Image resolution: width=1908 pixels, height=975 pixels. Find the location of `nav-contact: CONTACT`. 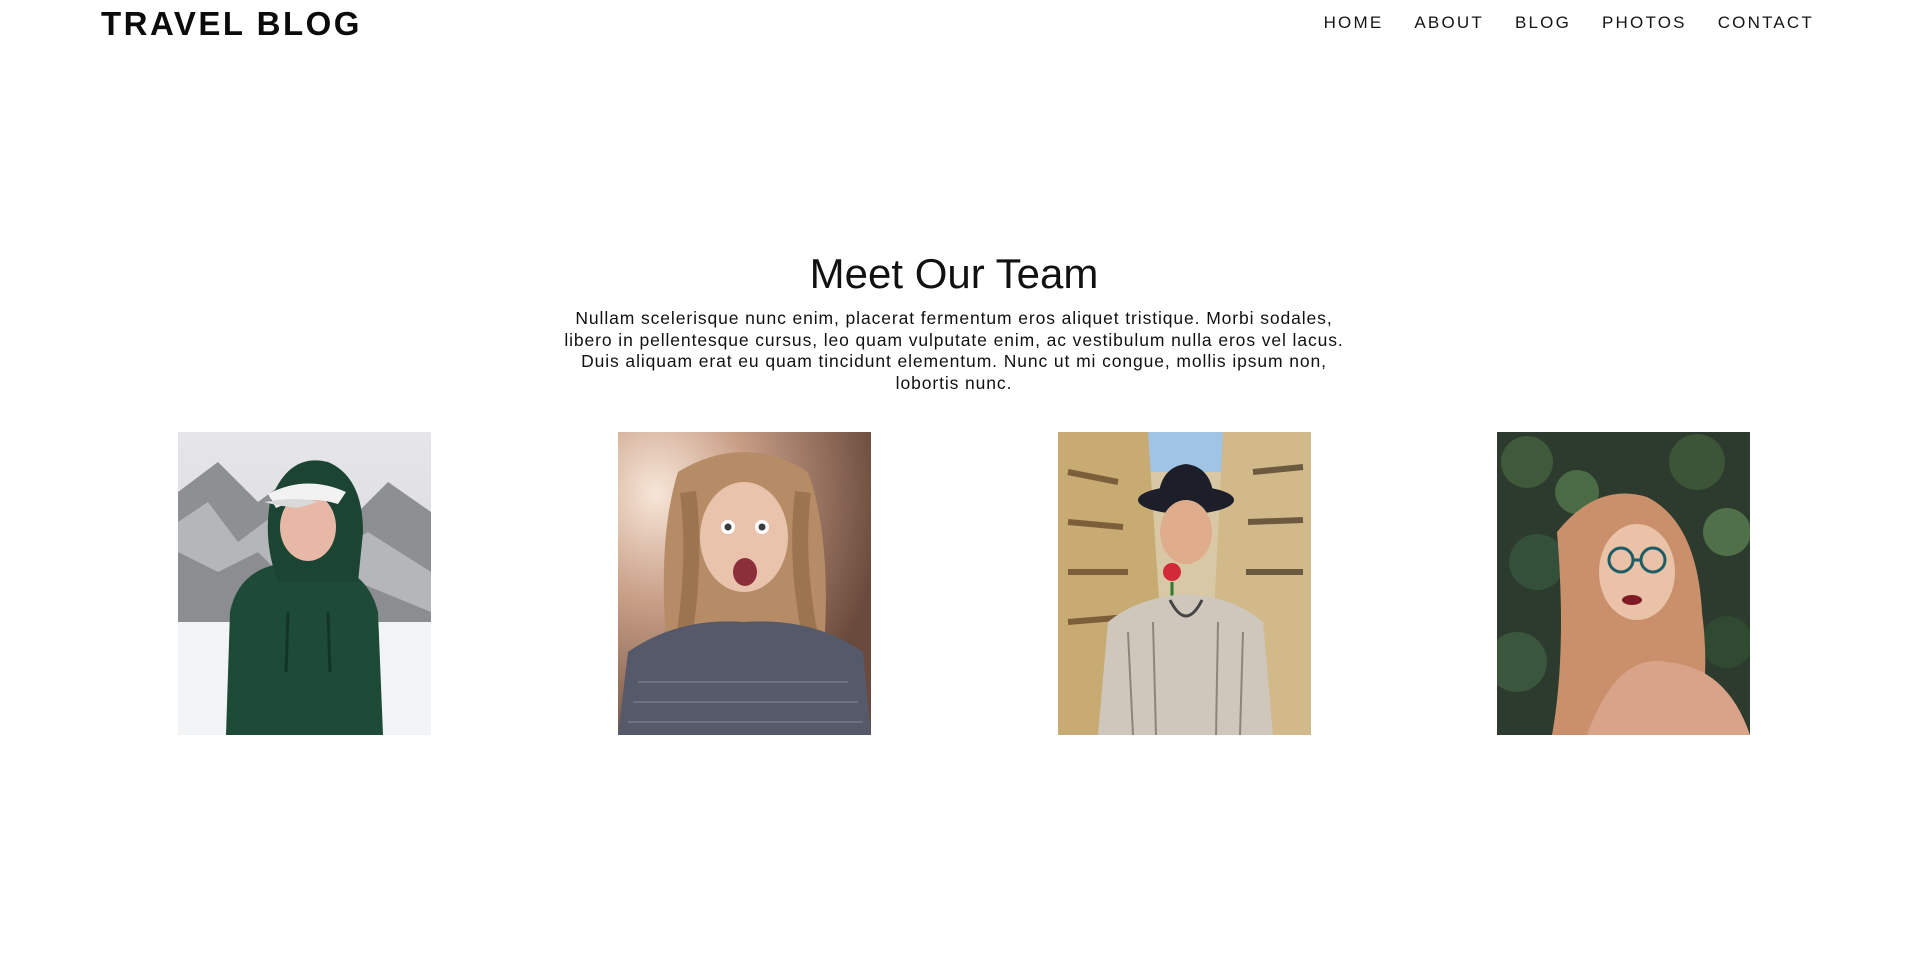

nav-contact: CONTACT is located at coordinates (1766, 23).